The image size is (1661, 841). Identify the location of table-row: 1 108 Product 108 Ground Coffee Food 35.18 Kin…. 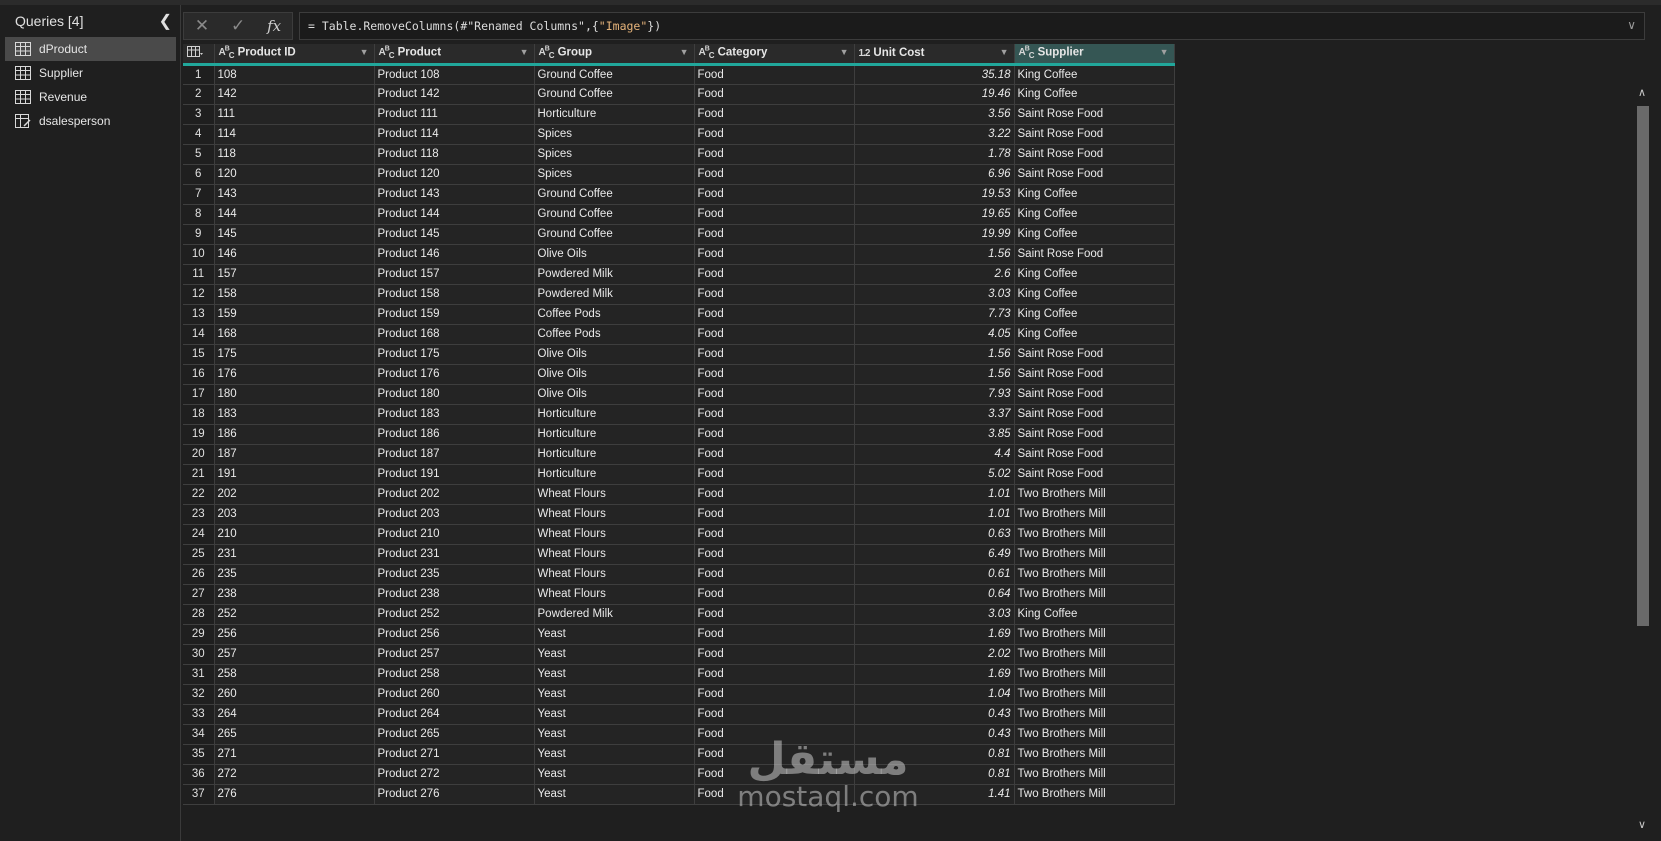
(679, 74).